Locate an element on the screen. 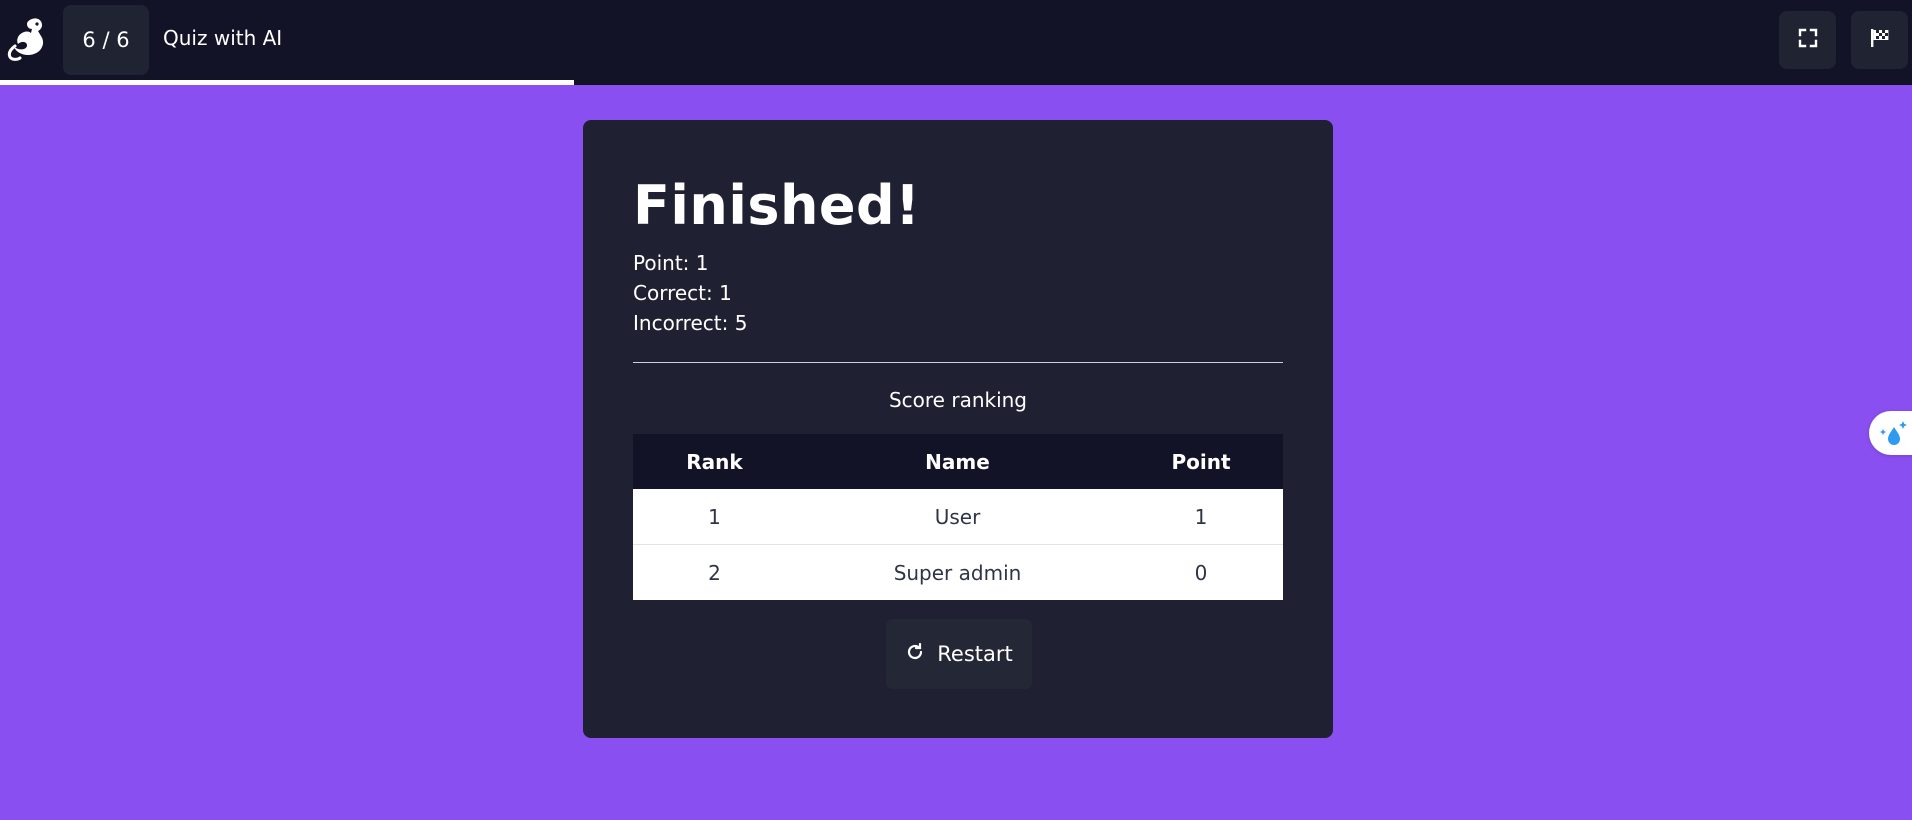 This screenshot has height=820, width=1912. fullscreen-icon is located at coordinates (1808, 40).